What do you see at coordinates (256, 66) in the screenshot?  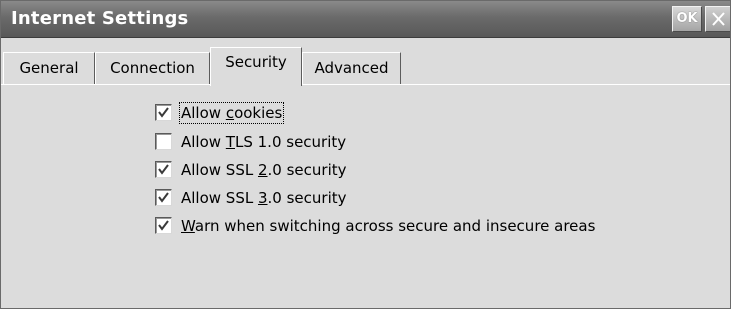 I see `tab-security: Security` at bounding box center [256, 66].